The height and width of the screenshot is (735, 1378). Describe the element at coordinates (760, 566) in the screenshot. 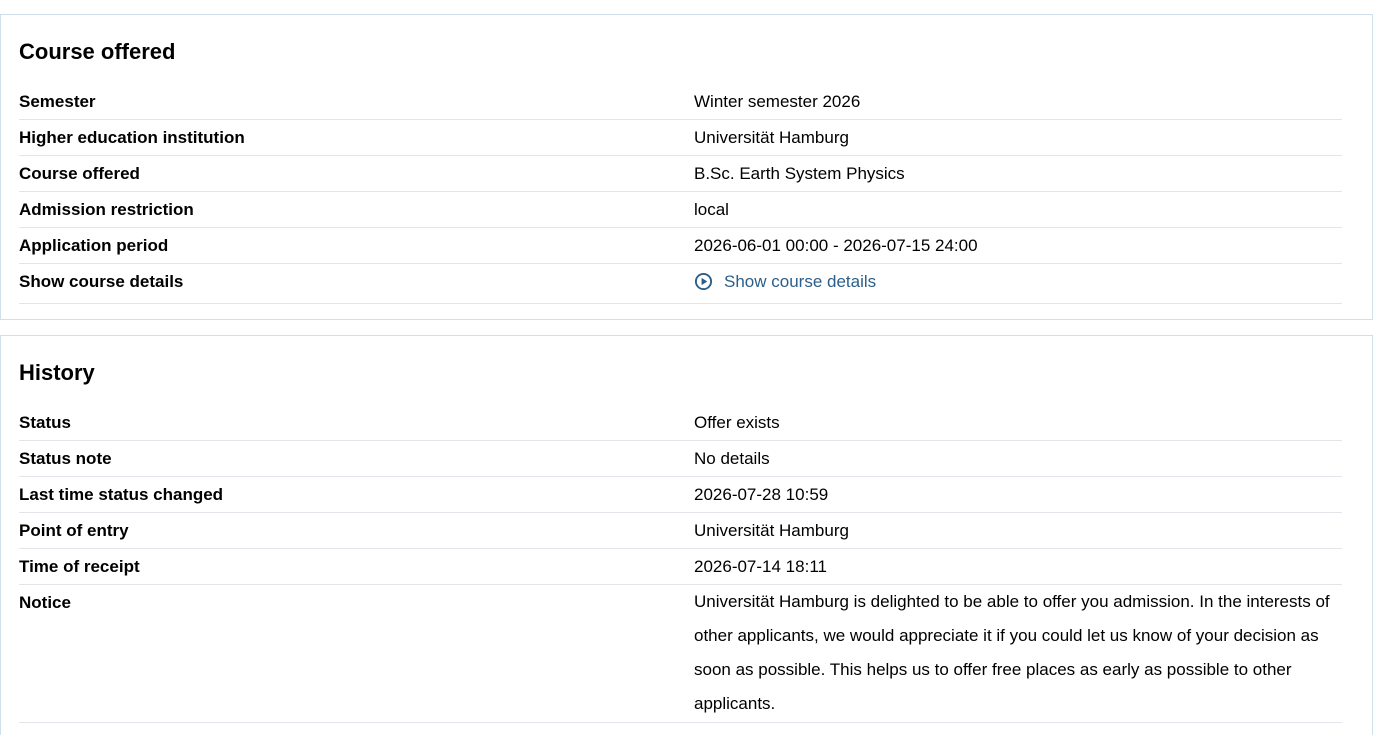

I see `time-of-receipt-value: 2026-07-14 18:11` at that location.